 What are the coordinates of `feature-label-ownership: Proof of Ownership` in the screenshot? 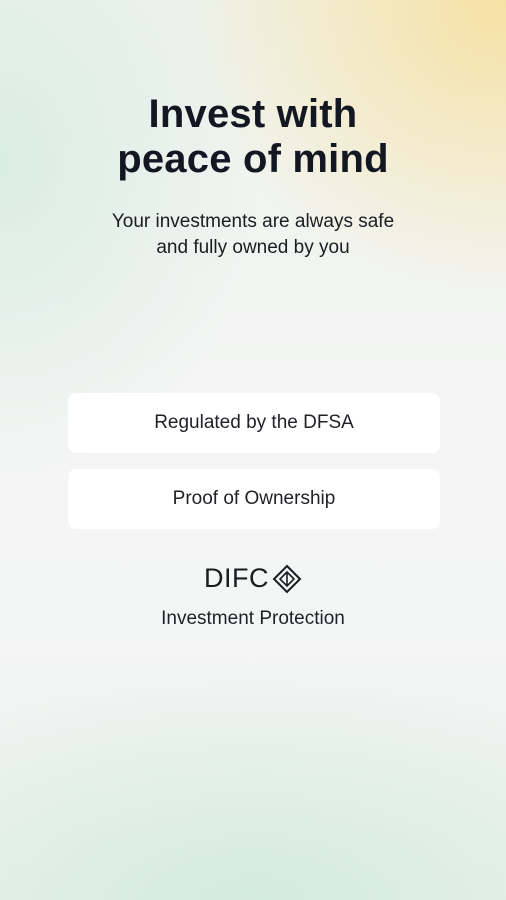 It's located at (254, 498).